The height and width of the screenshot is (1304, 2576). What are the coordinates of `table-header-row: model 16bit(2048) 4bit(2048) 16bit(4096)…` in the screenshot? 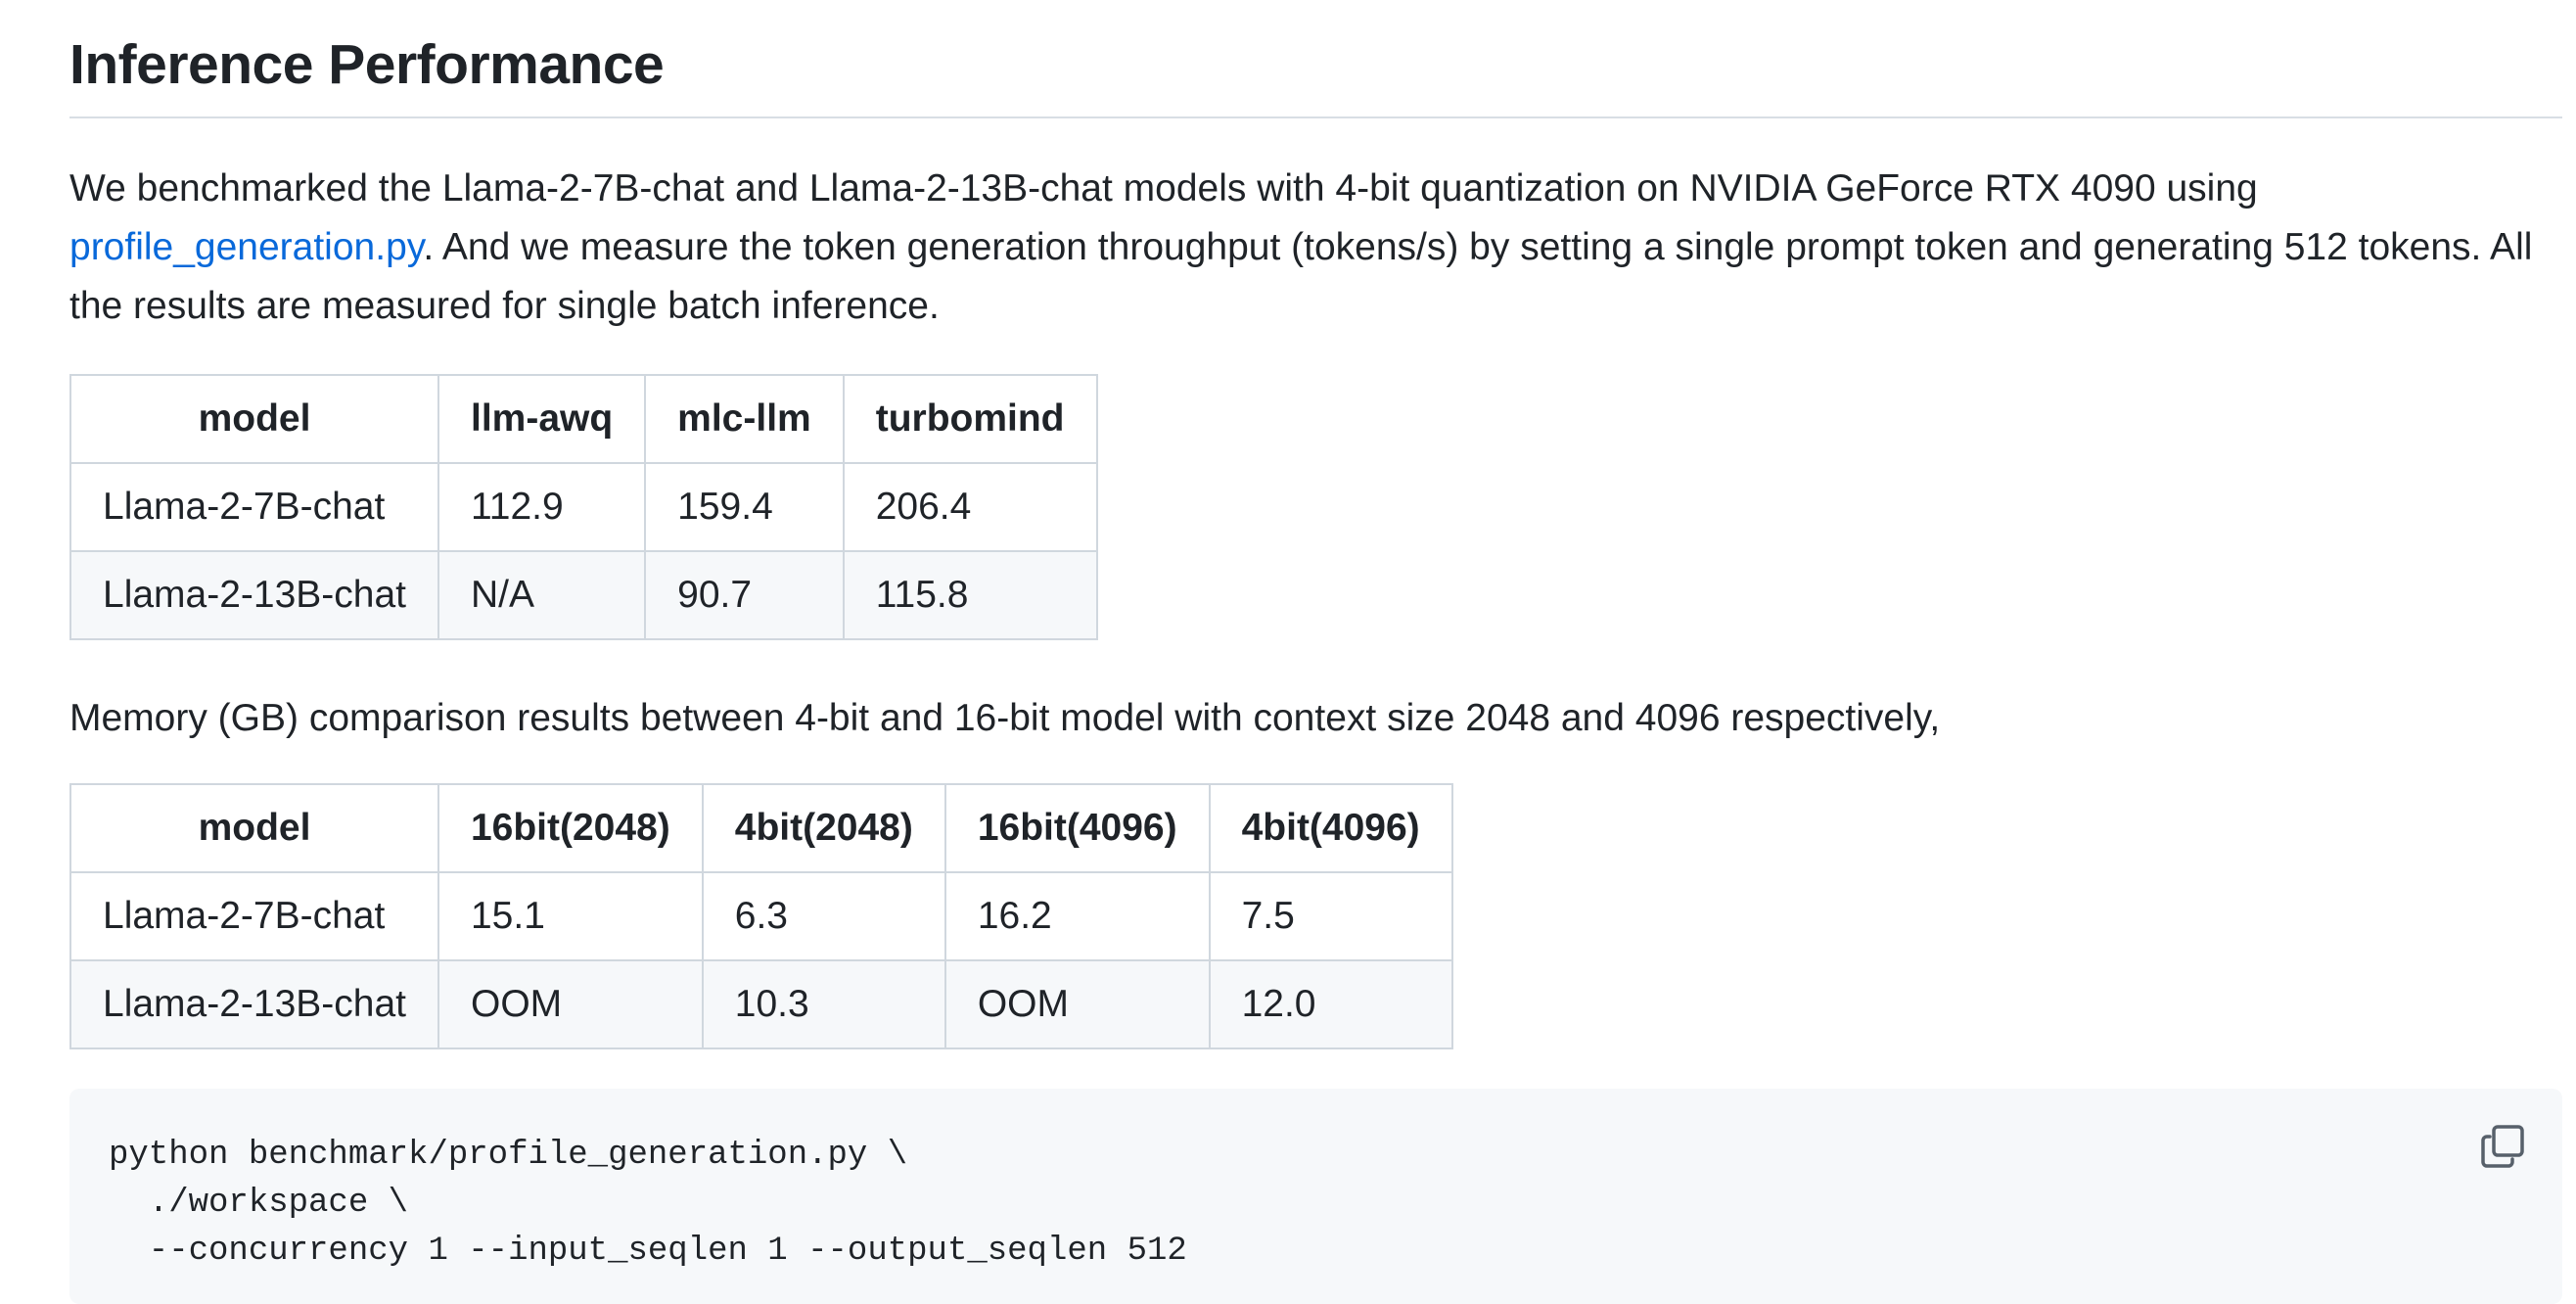 It's located at (761, 828).